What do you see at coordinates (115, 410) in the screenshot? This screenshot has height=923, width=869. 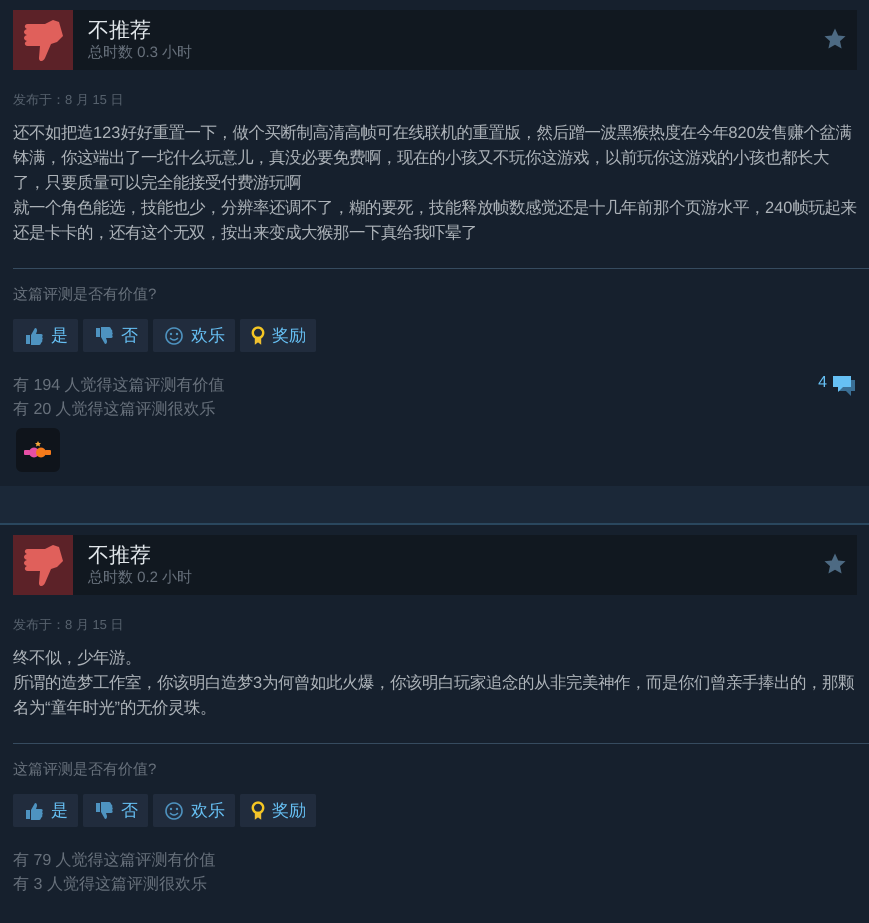 I see `funny-count: 有 20 人觉得这篇评测很欢乐` at bounding box center [115, 410].